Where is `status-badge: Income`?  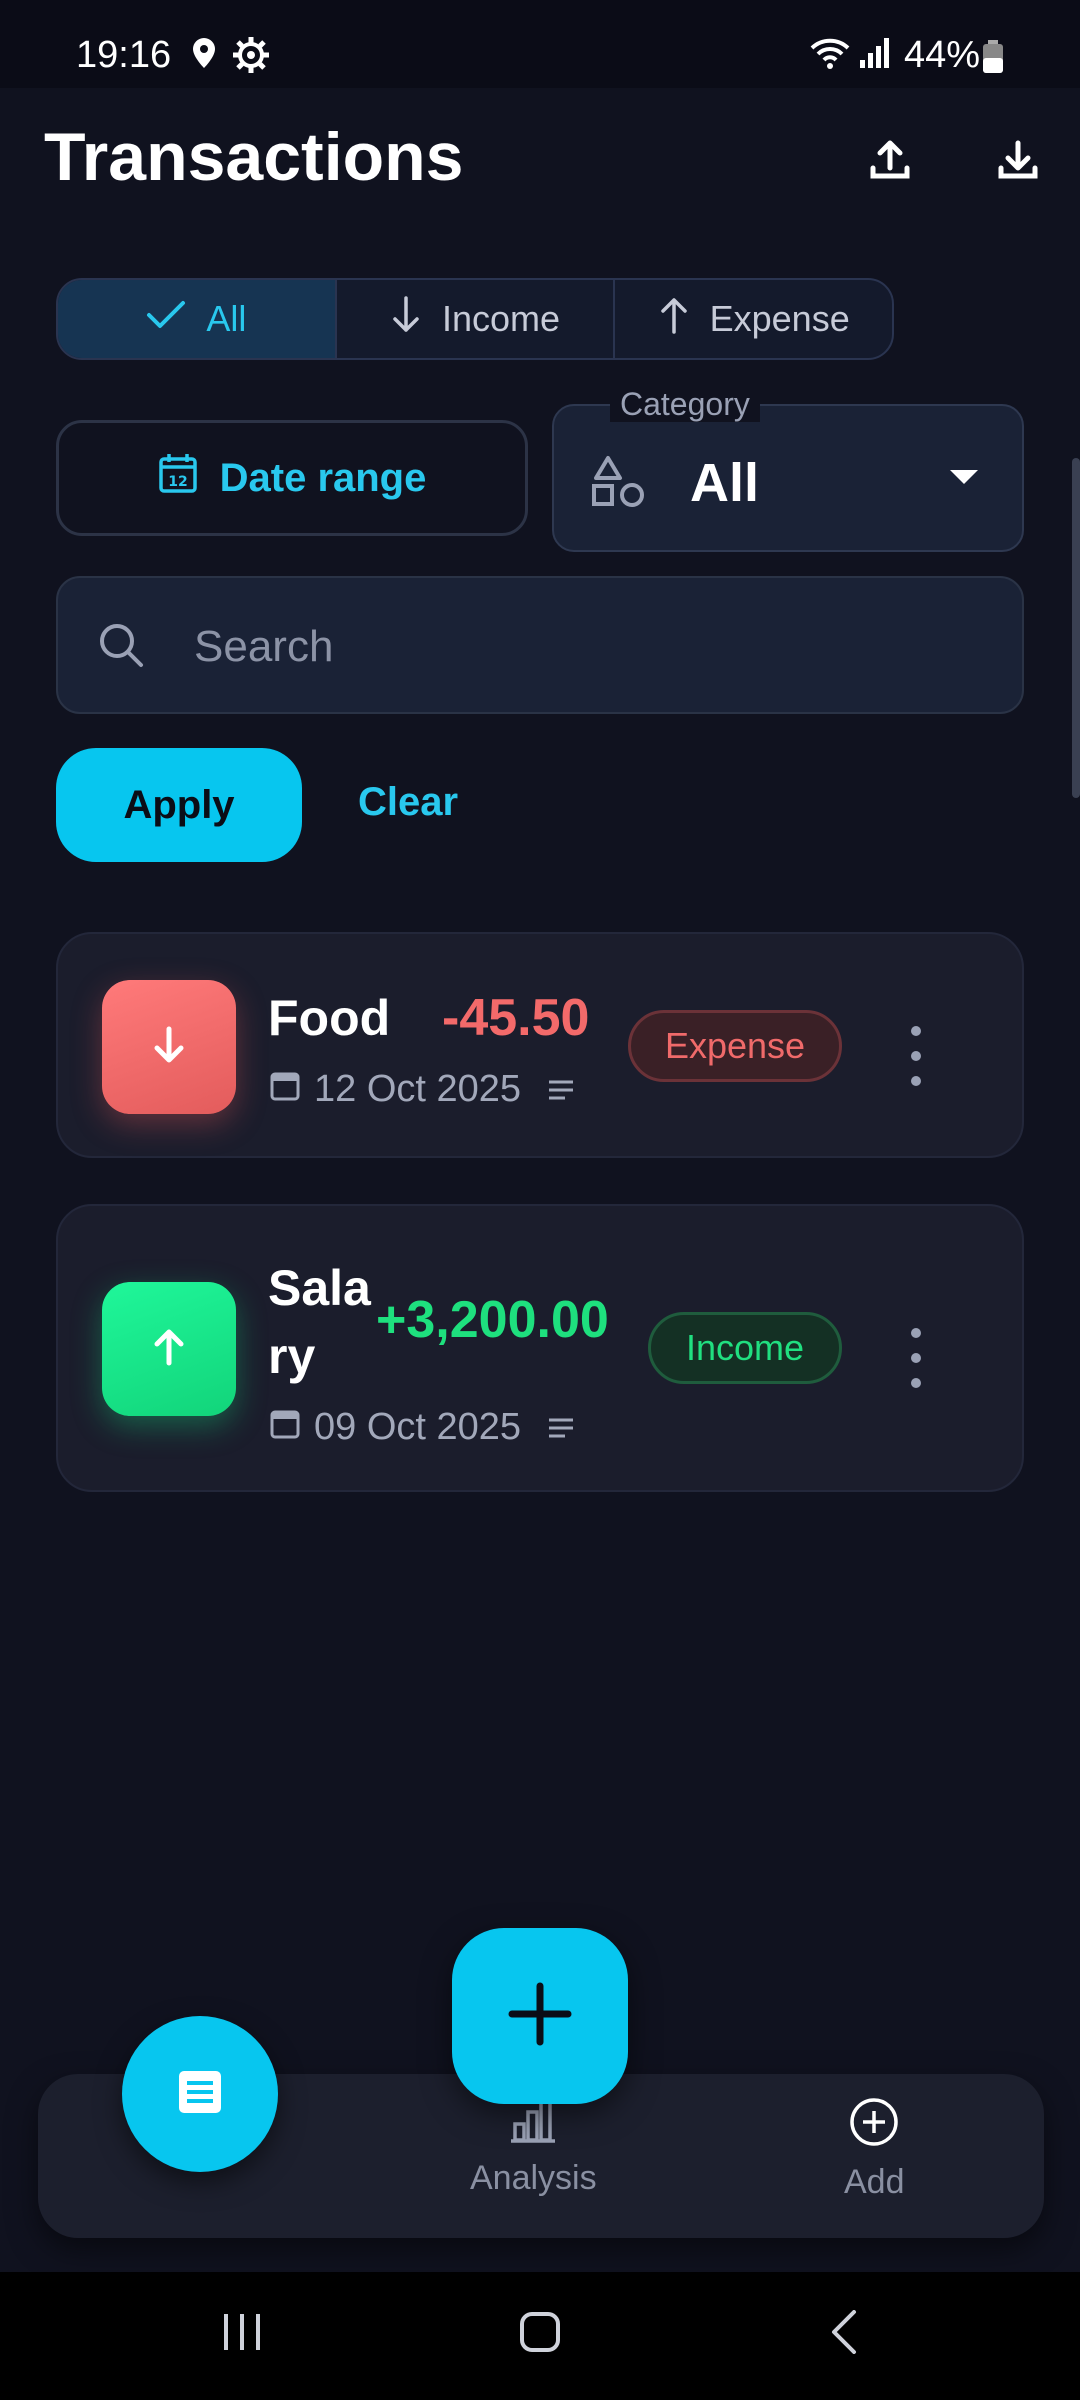 status-badge: Income is located at coordinates (745, 1348).